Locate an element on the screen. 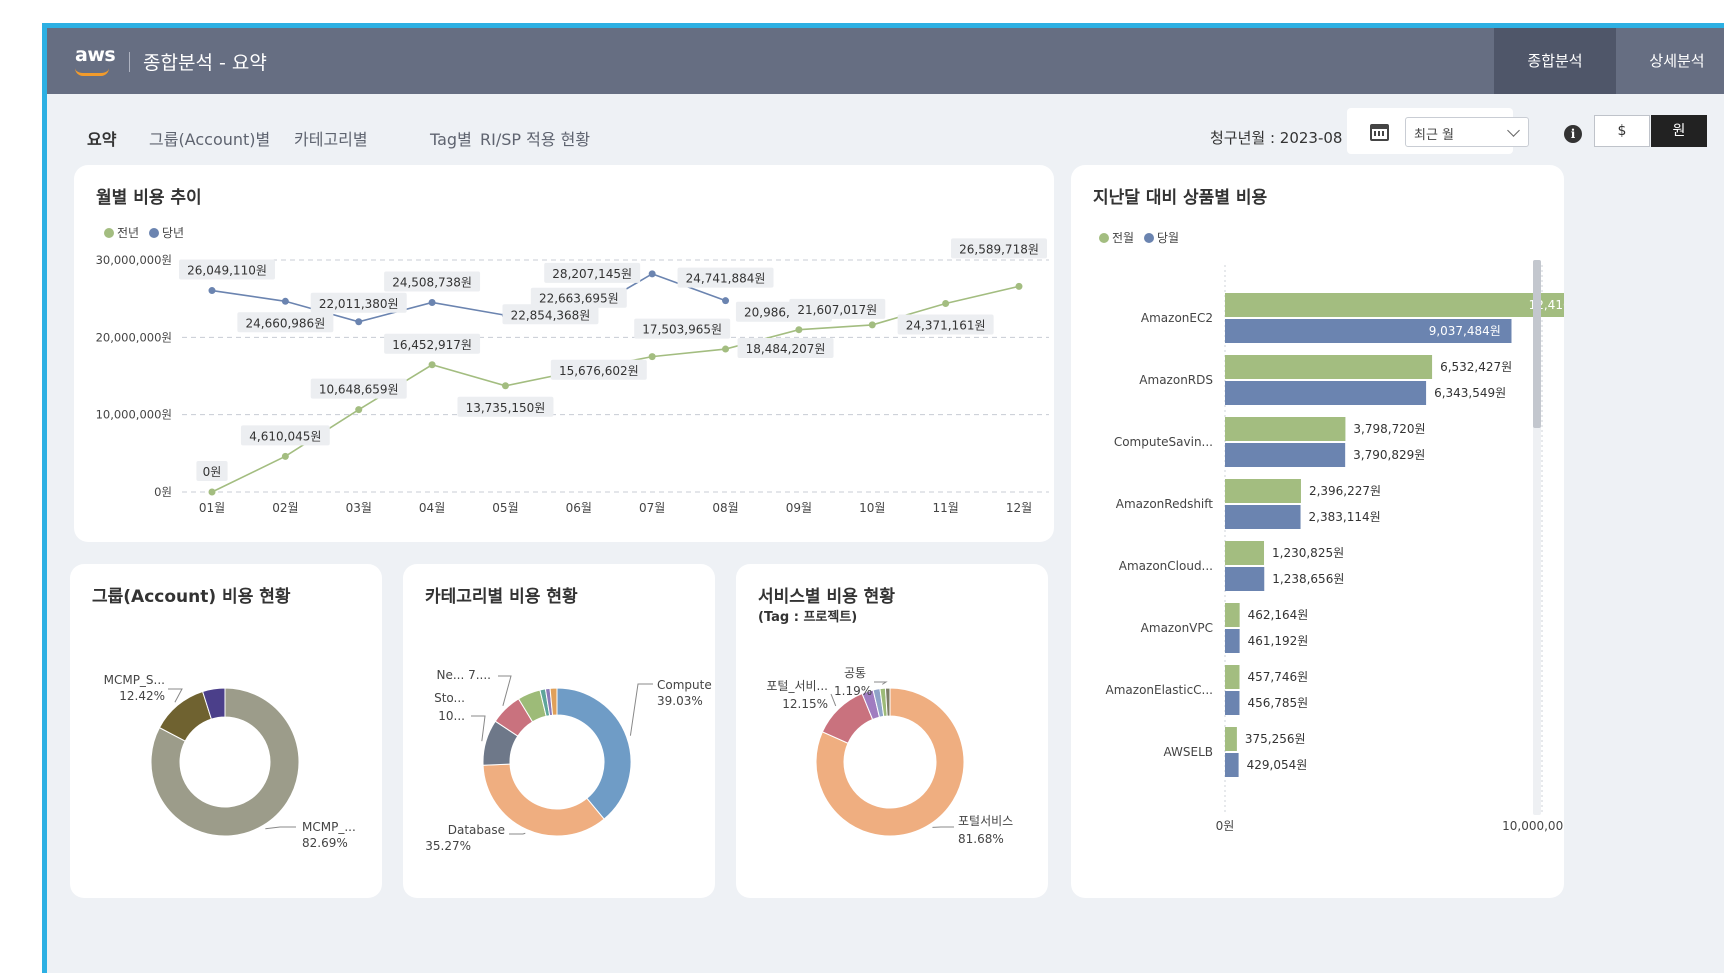  y-tick-label: 30,000,000원 is located at coordinates (134, 260).